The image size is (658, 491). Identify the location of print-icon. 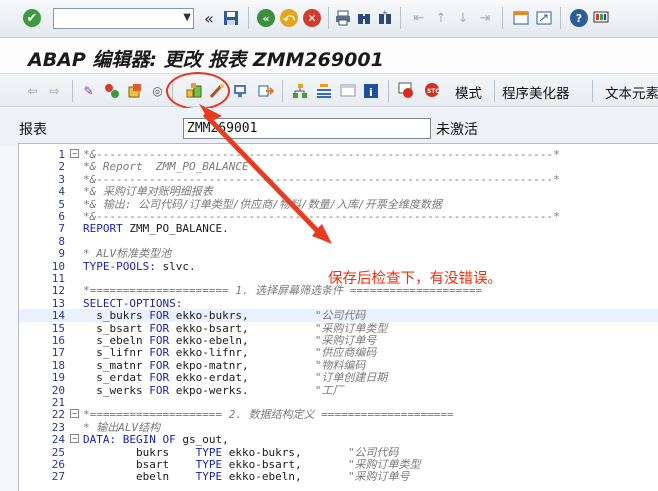
(343, 18).